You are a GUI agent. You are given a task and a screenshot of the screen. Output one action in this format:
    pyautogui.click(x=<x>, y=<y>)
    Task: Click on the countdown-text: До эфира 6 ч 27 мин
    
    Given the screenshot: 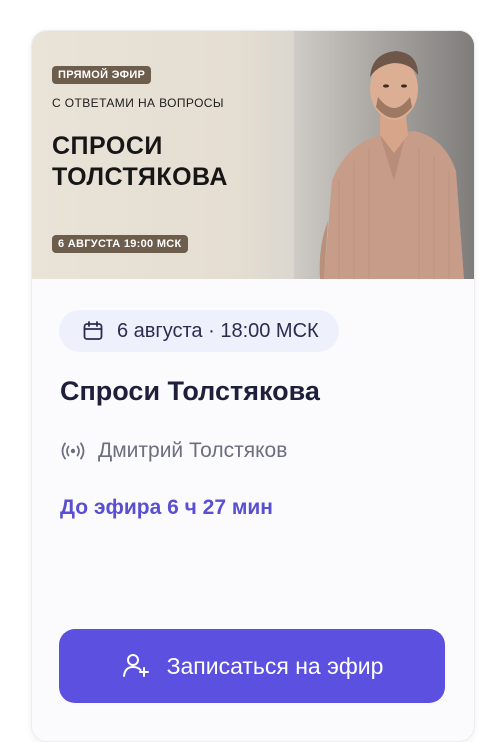 What is the action you would take?
    pyautogui.click(x=166, y=507)
    